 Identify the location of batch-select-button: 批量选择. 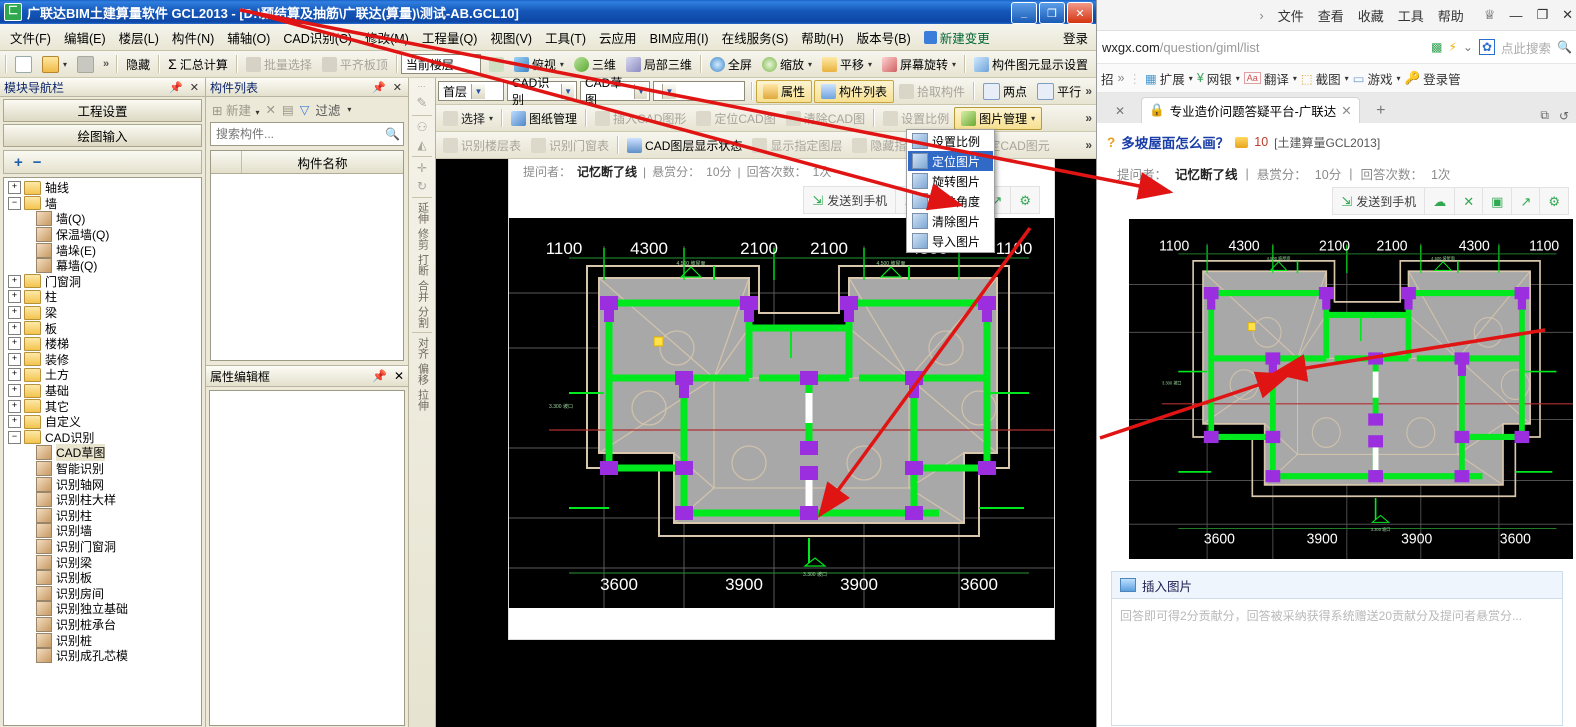
(279, 64).